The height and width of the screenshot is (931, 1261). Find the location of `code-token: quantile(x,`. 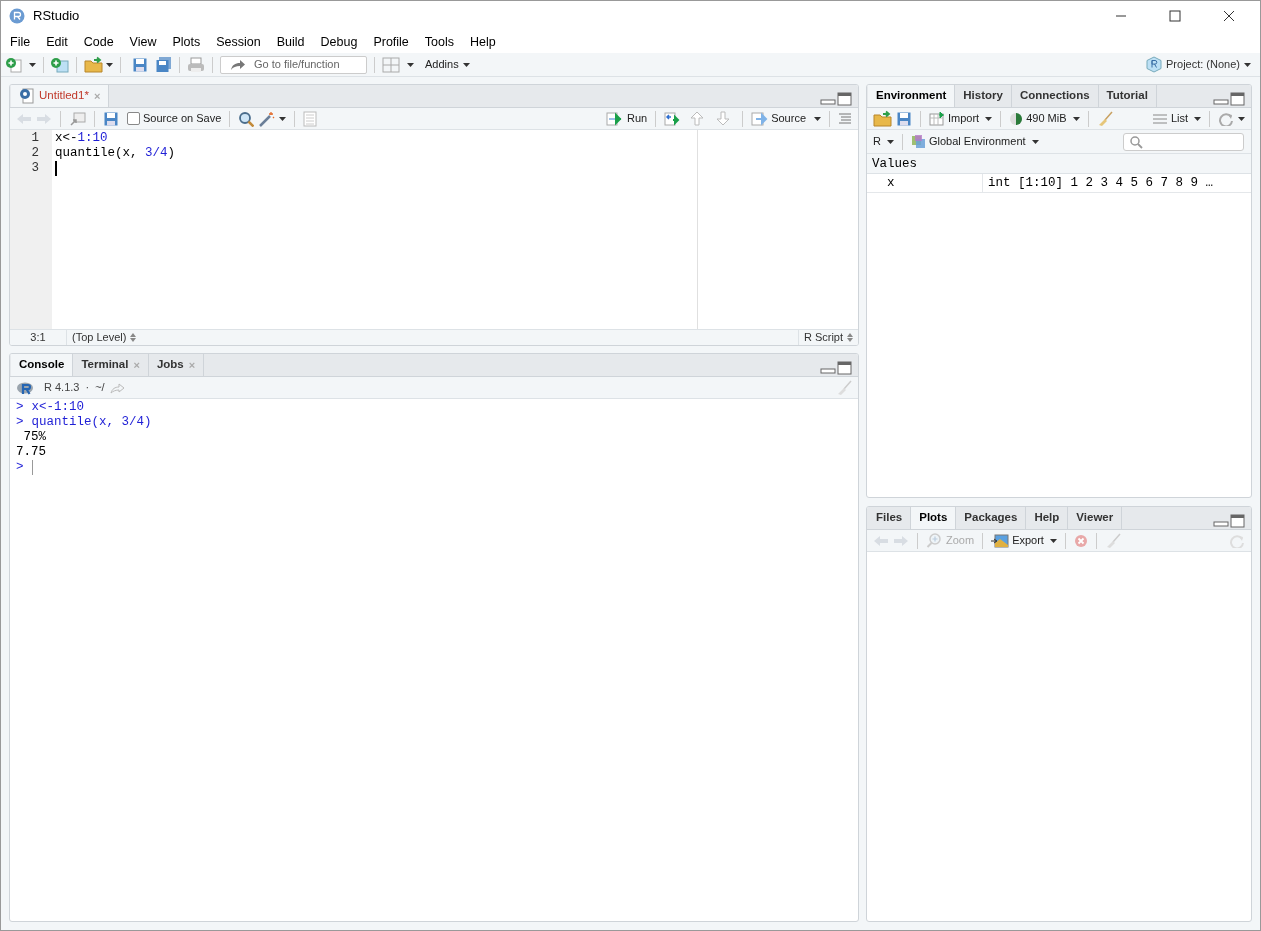

code-token: quantile(x, is located at coordinates (97, 153).